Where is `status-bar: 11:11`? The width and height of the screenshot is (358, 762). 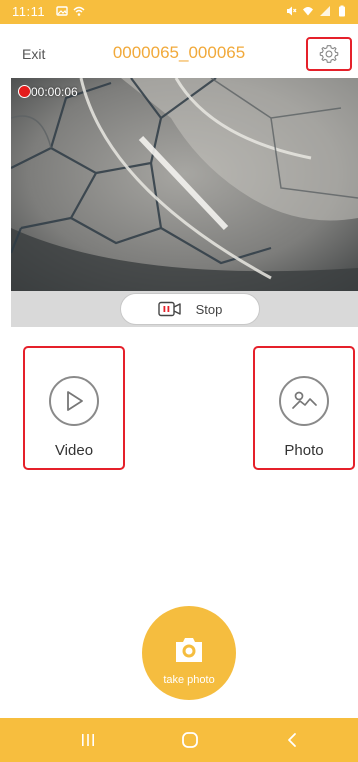 status-bar: 11:11 is located at coordinates (179, 12).